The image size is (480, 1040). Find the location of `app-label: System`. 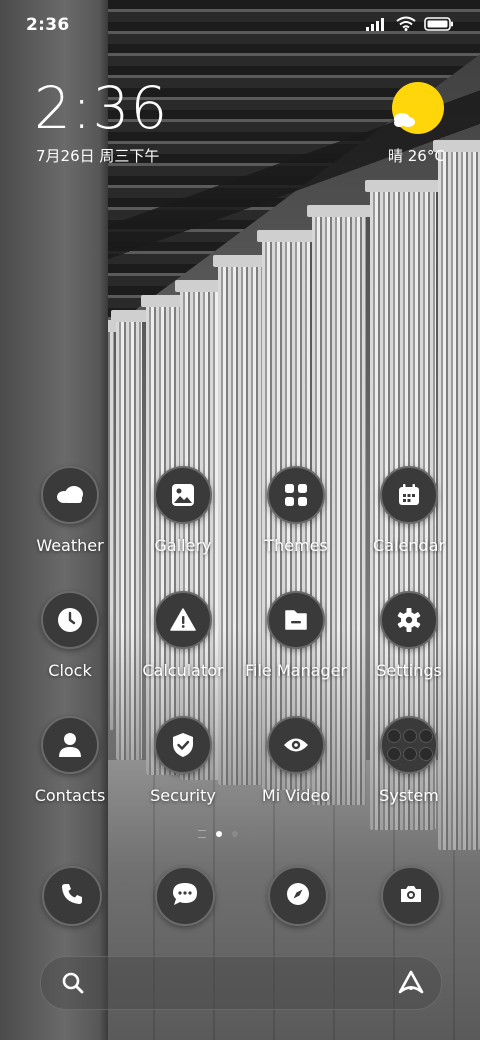

app-label: System is located at coordinates (409, 795).